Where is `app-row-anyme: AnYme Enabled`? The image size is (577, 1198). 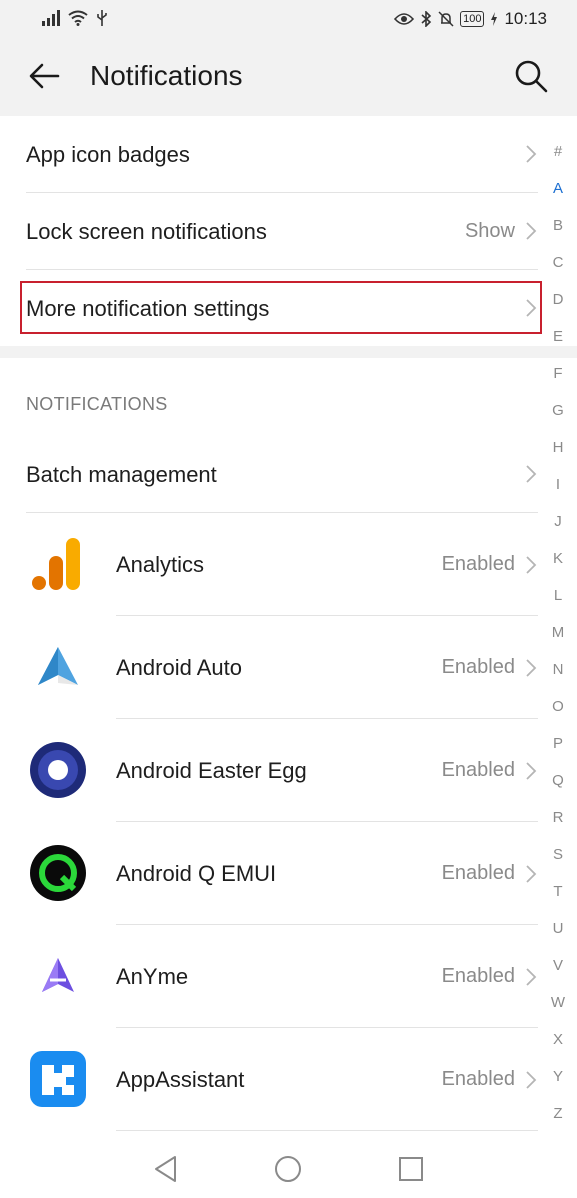 app-row-anyme: AnYme Enabled is located at coordinates (272, 976).